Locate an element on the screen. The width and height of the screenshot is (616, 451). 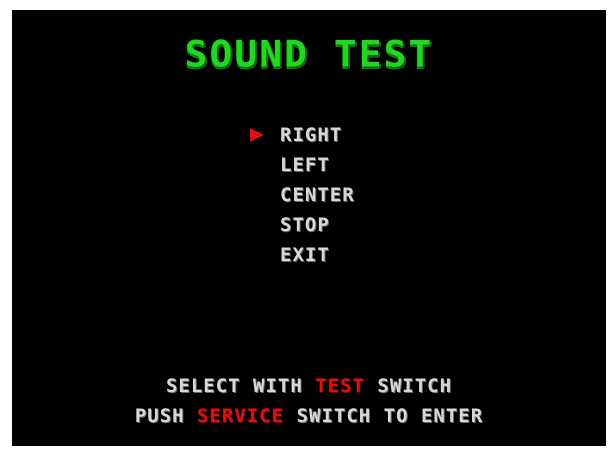
menu-item-center: CENTER is located at coordinates (301, 195).